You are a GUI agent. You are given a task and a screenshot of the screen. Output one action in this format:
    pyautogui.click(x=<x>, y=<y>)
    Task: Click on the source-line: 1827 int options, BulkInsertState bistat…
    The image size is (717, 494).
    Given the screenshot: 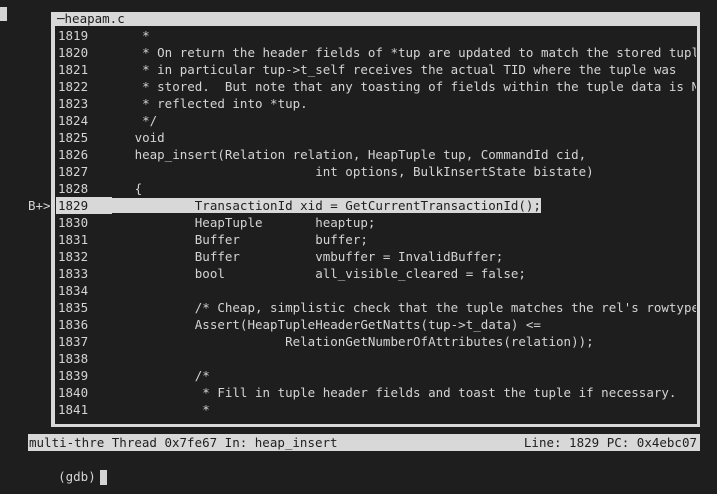 What is the action you would take?
    pyautogui.click(x=376, y=171)
    